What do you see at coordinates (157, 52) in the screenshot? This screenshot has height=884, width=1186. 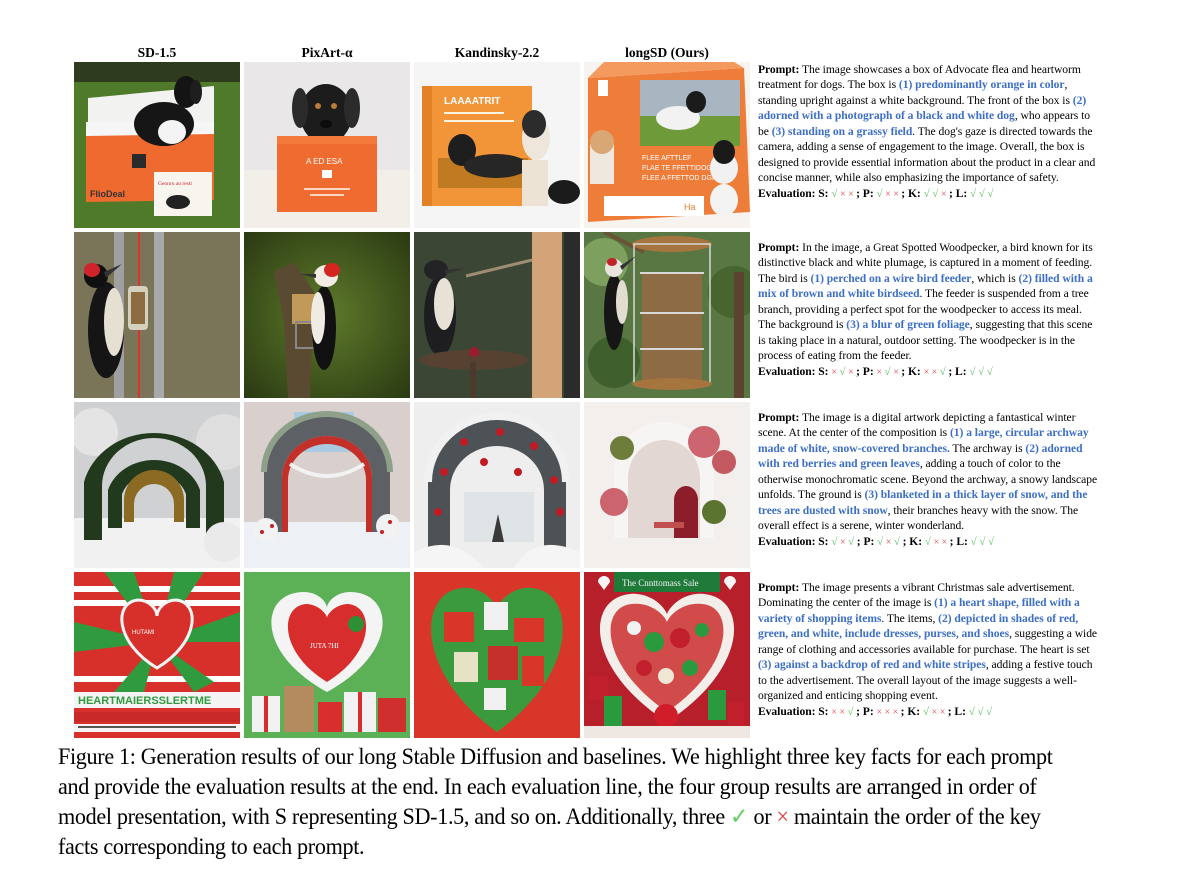 I see `column-header-sd15: SD-1.5` at bounding box center [157, 52].